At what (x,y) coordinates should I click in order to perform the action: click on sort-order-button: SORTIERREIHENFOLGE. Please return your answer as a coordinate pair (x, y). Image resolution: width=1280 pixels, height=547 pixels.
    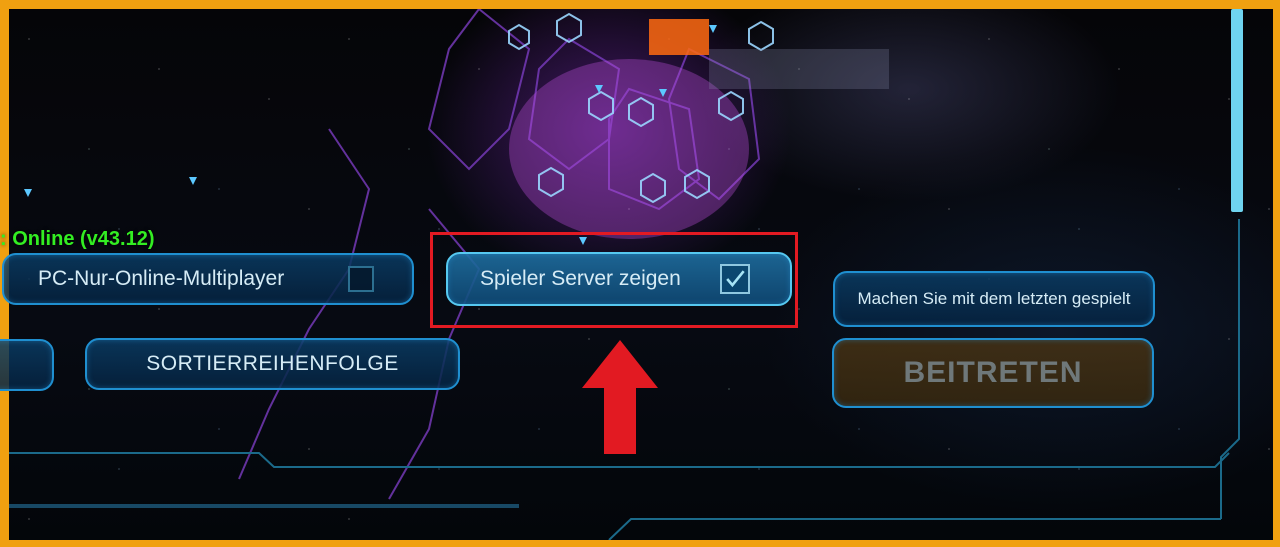
    Looking at the image, I should click on (272, 364).